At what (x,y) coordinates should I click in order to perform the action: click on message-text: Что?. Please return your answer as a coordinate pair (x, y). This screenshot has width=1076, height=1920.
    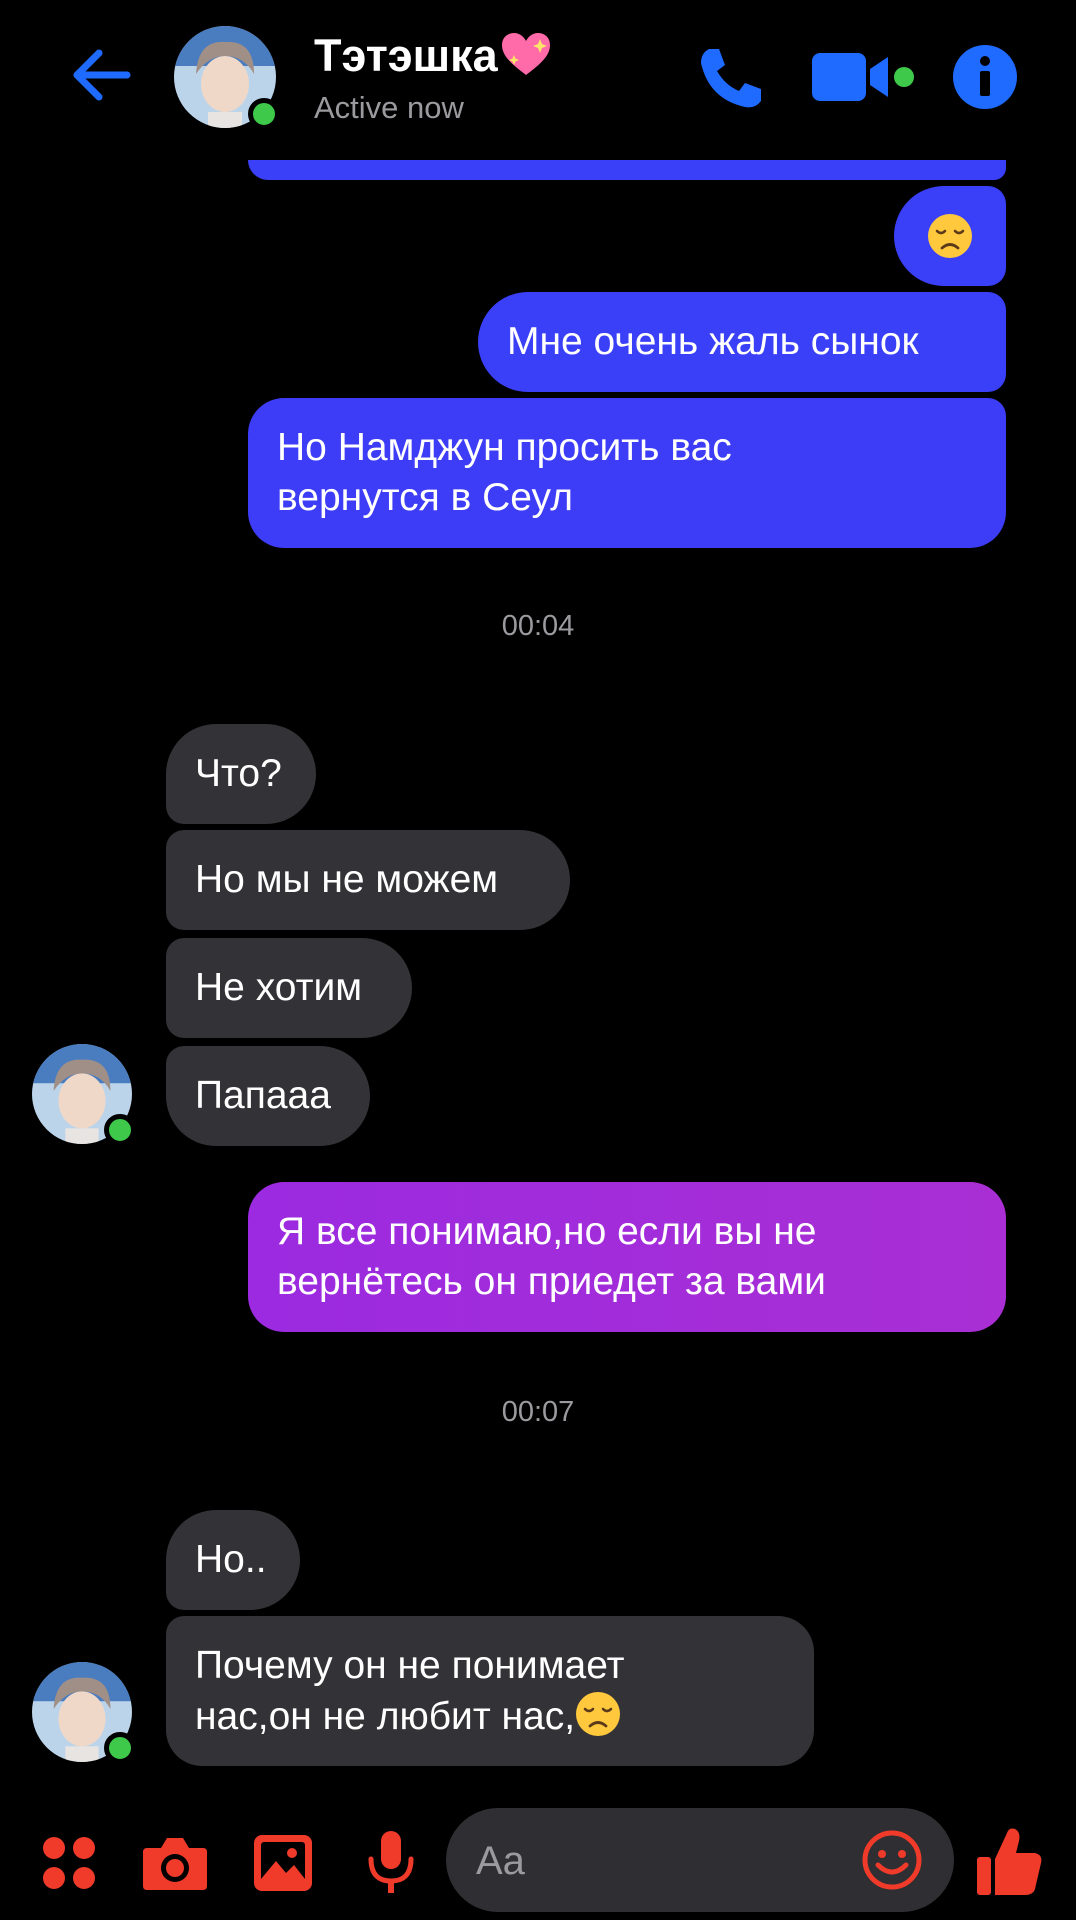
    Looking at the image, I should click on (238, 773).